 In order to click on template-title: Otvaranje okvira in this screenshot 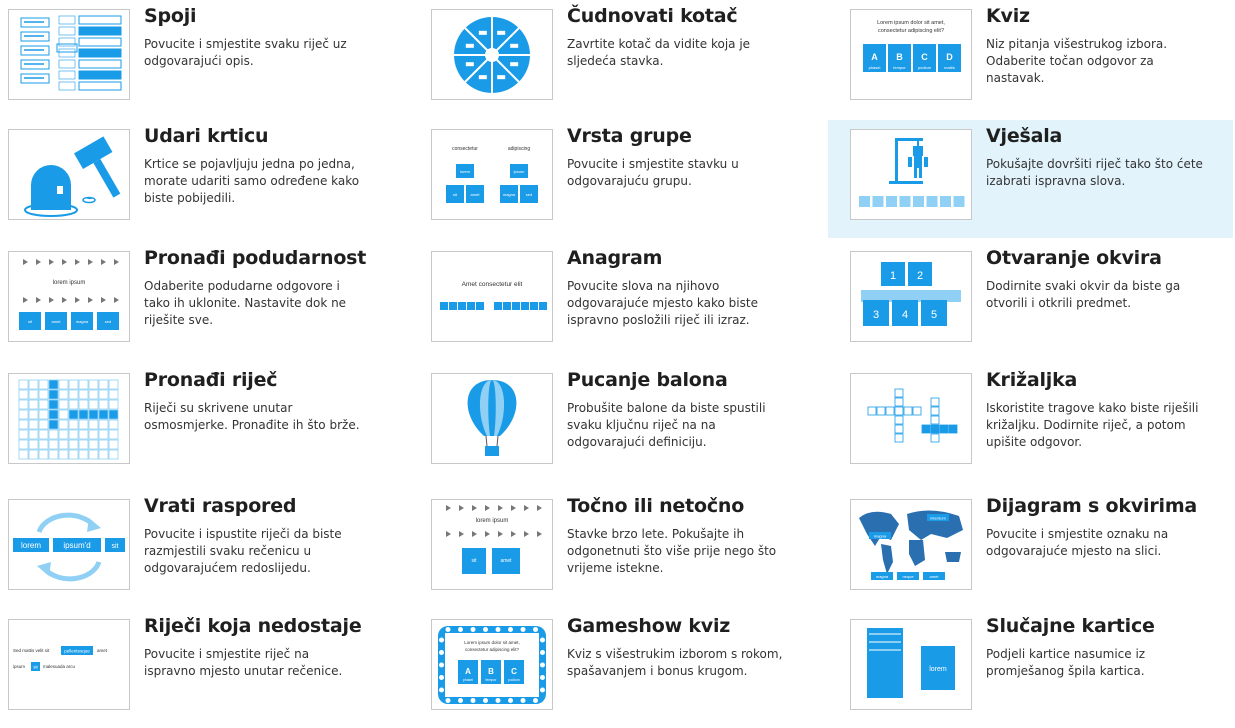, I will do `click(1074, 258)`.